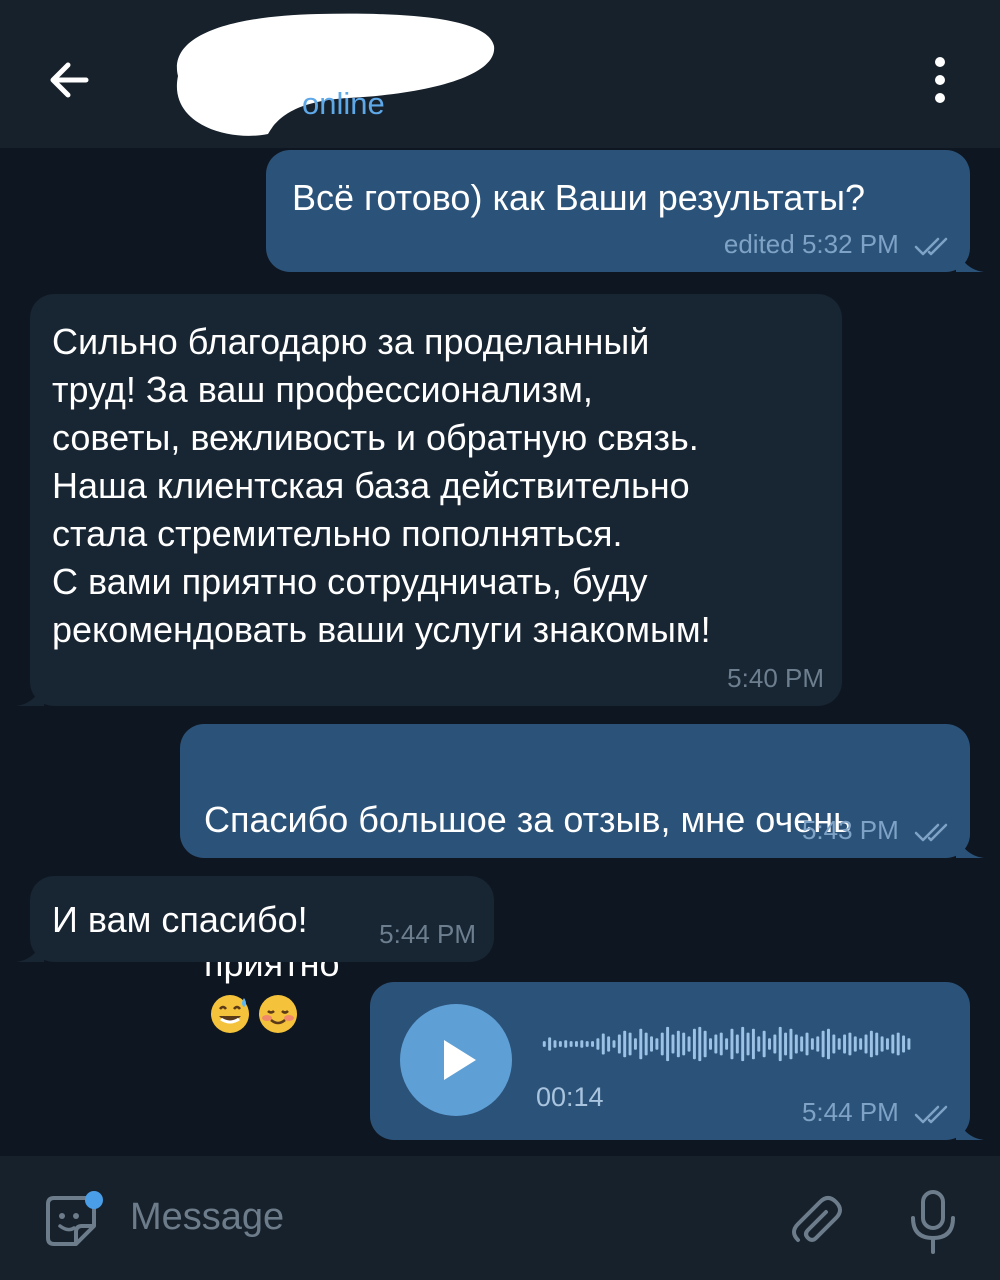 The image size is (1000, 1280). What do you see at coordinates (850, 830) in the screenshot?
I see `message-time: 5:43 PM` at bounding box center [850, 830].